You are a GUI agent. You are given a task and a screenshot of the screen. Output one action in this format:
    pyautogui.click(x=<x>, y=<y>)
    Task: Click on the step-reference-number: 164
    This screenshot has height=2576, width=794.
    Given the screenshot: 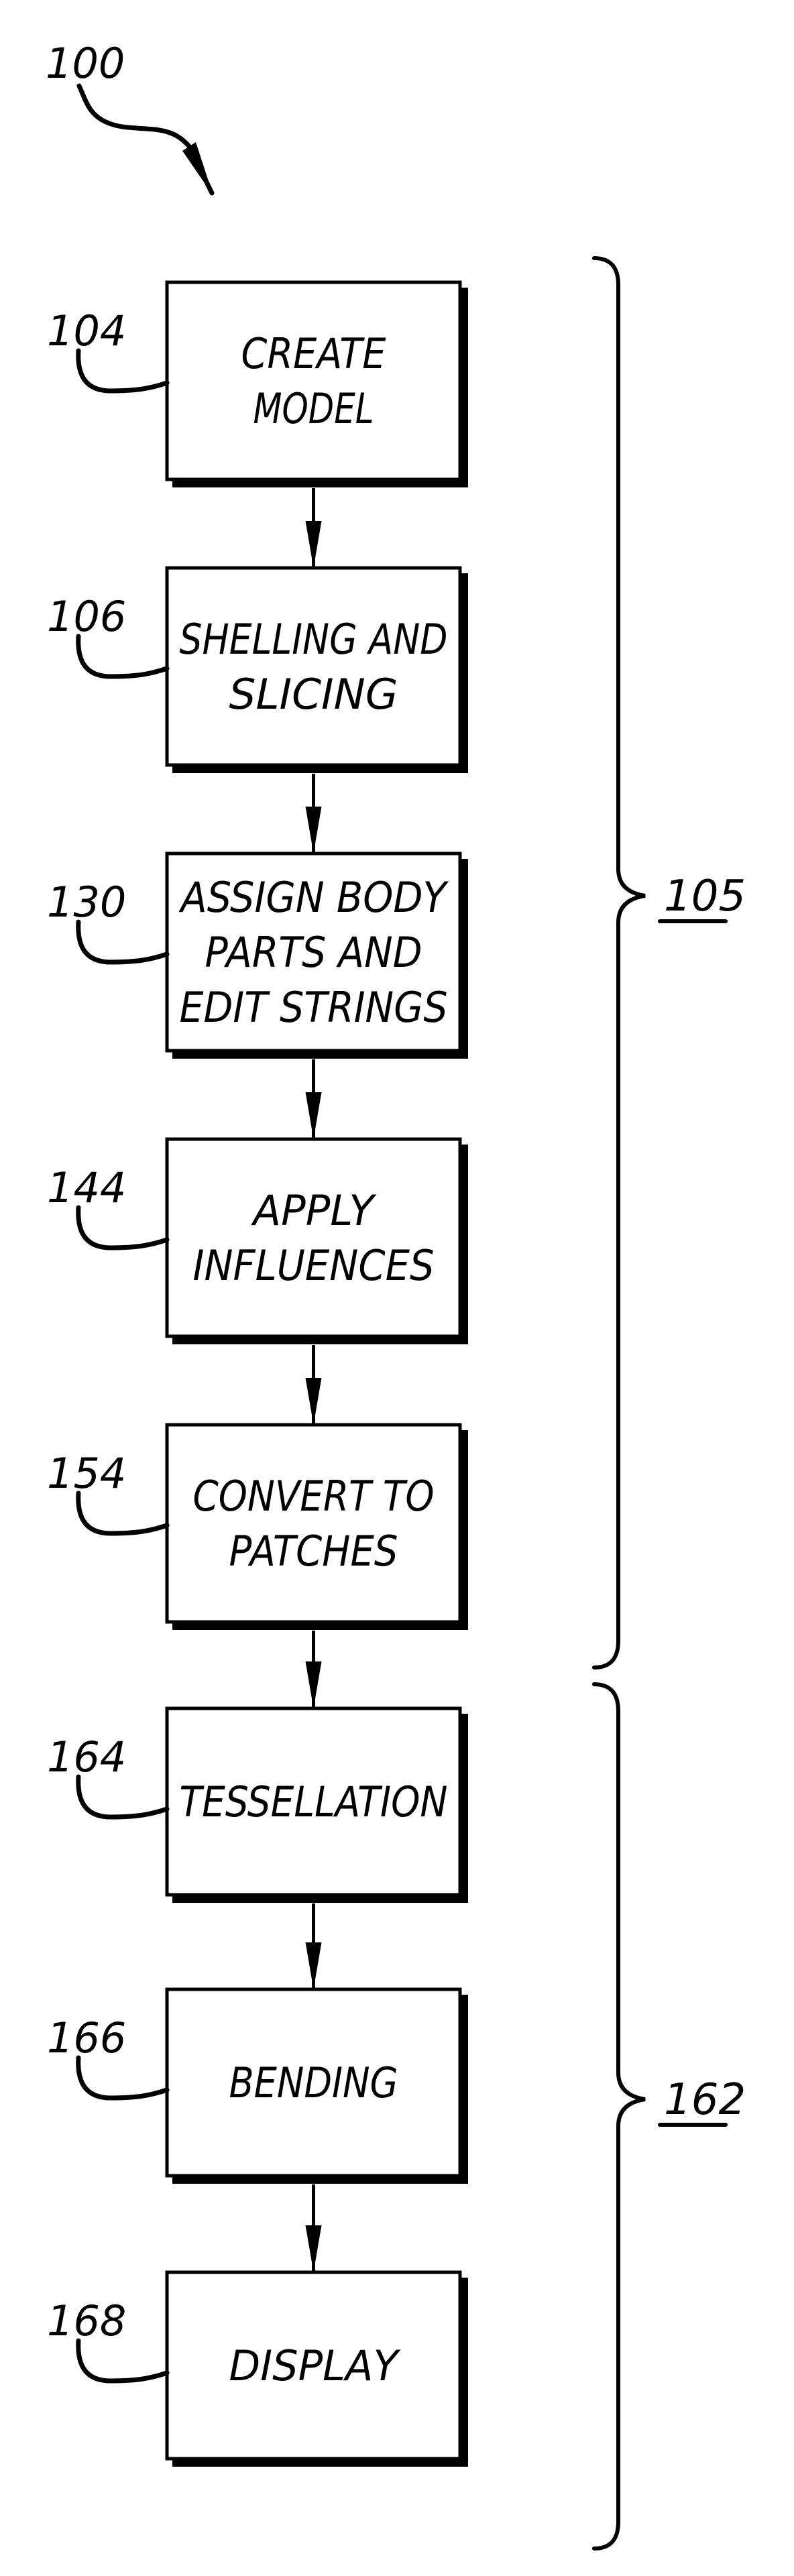 What is the action you would take?
    pyautogui.click(x=86, y=1757)
    